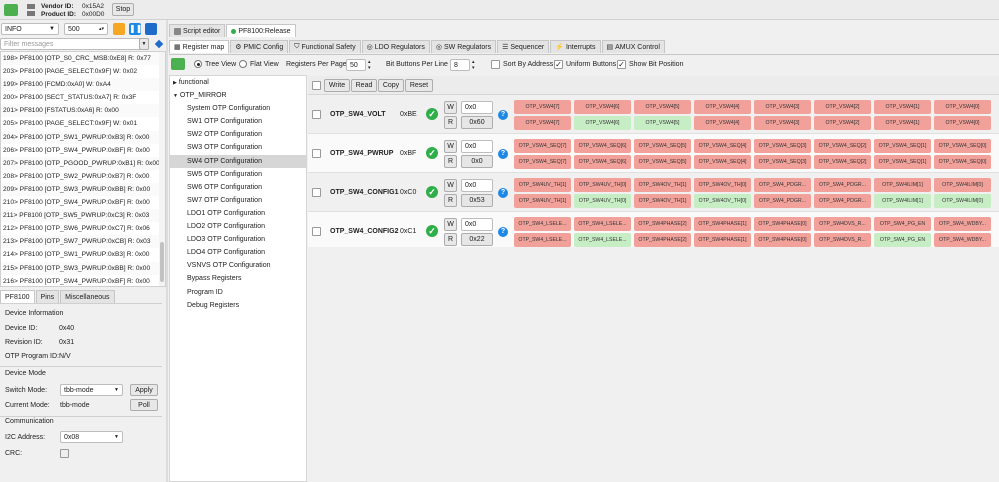 The image size is (999, 482). I want to click on log-line: 210> PF8100 [OTP_SW4_PWRUP:0xBF] R: 0x00, so click(83, 202).